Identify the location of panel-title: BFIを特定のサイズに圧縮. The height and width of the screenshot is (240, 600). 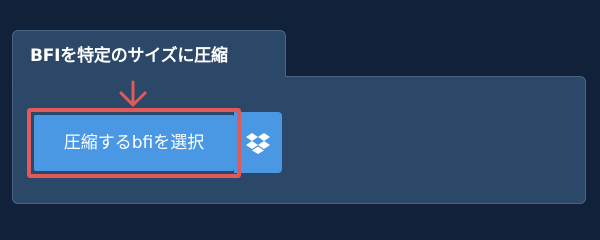
(129, 56).